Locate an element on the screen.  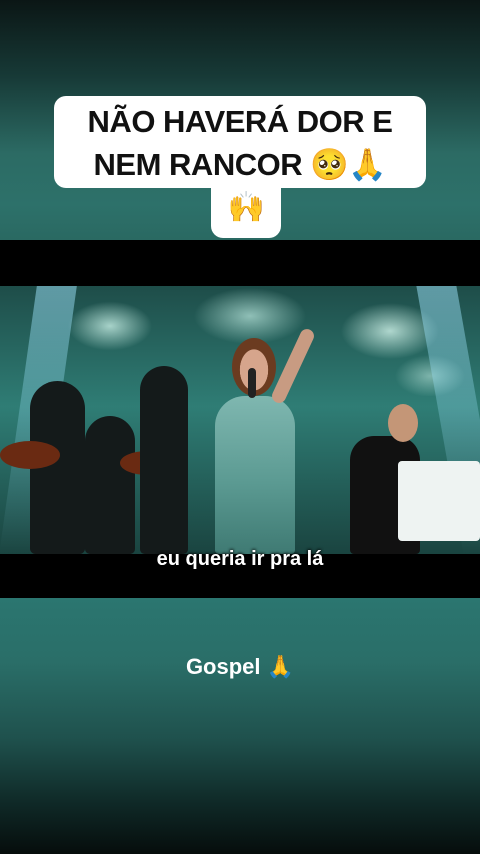
pianist-head is located at coordinates (403, 423).